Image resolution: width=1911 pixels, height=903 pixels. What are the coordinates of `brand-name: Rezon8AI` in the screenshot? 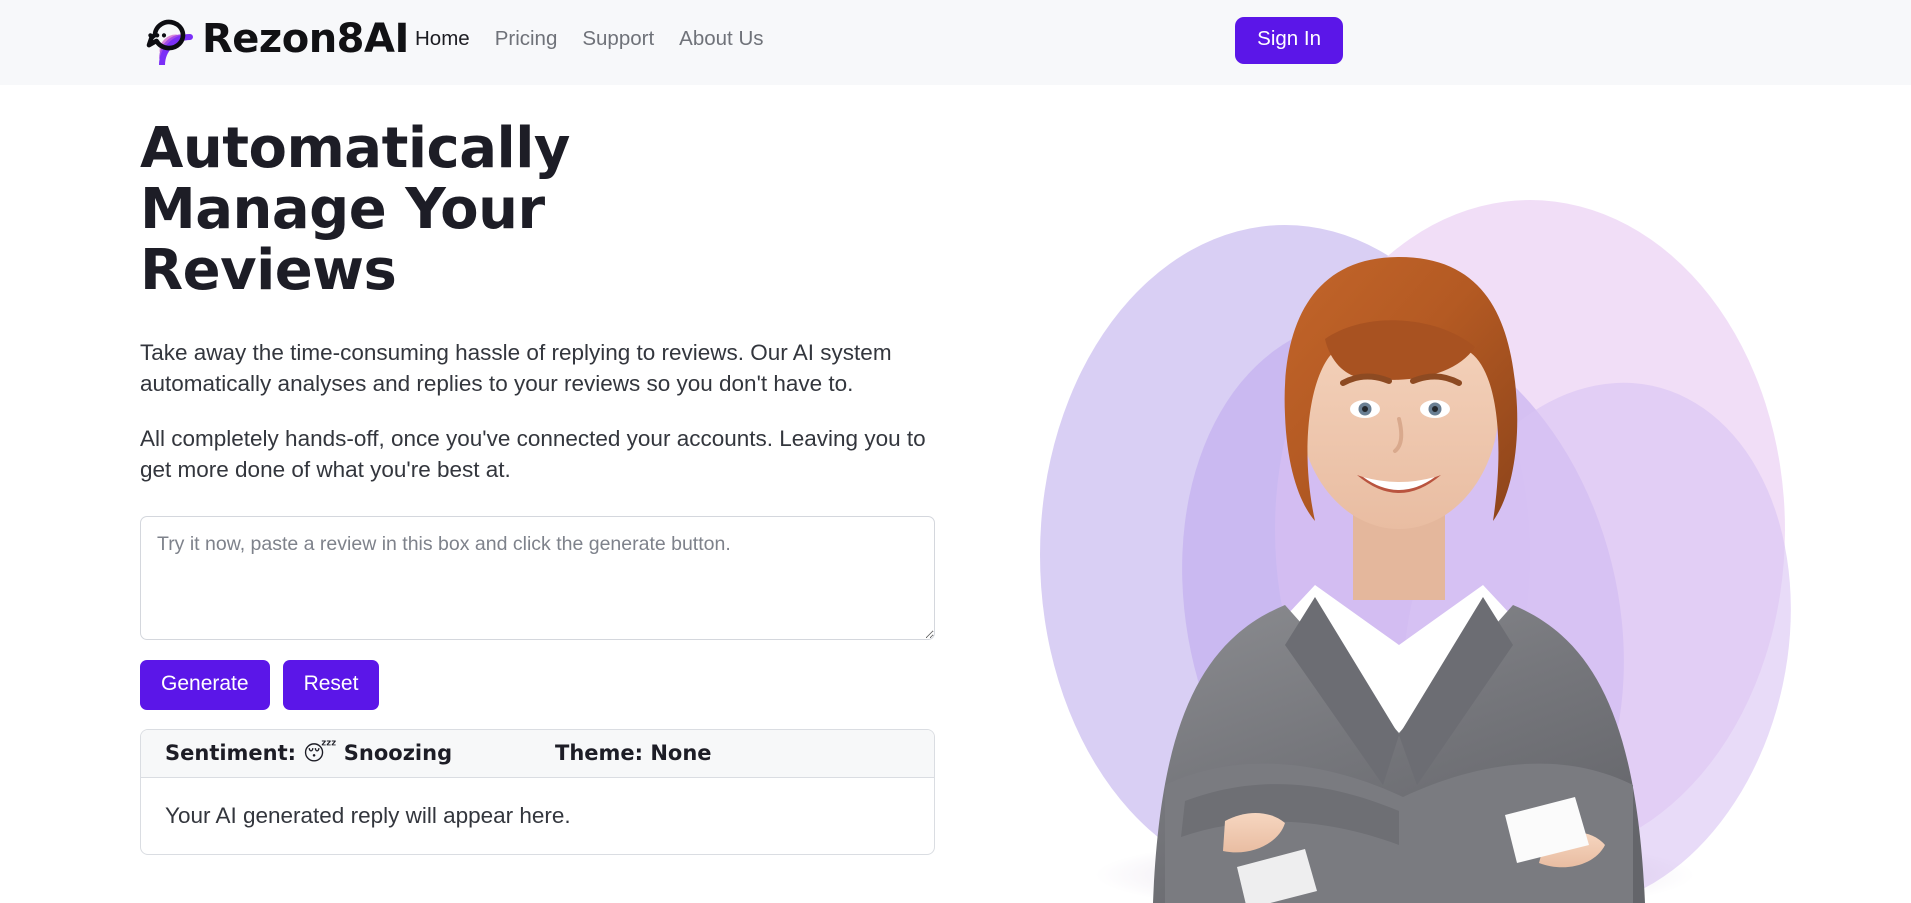 It's located at (305, 39).